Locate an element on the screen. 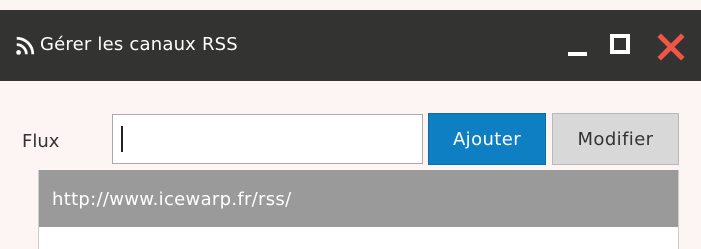  window-title: Gérer les canaux RSS is located at coordinates (139, 44).